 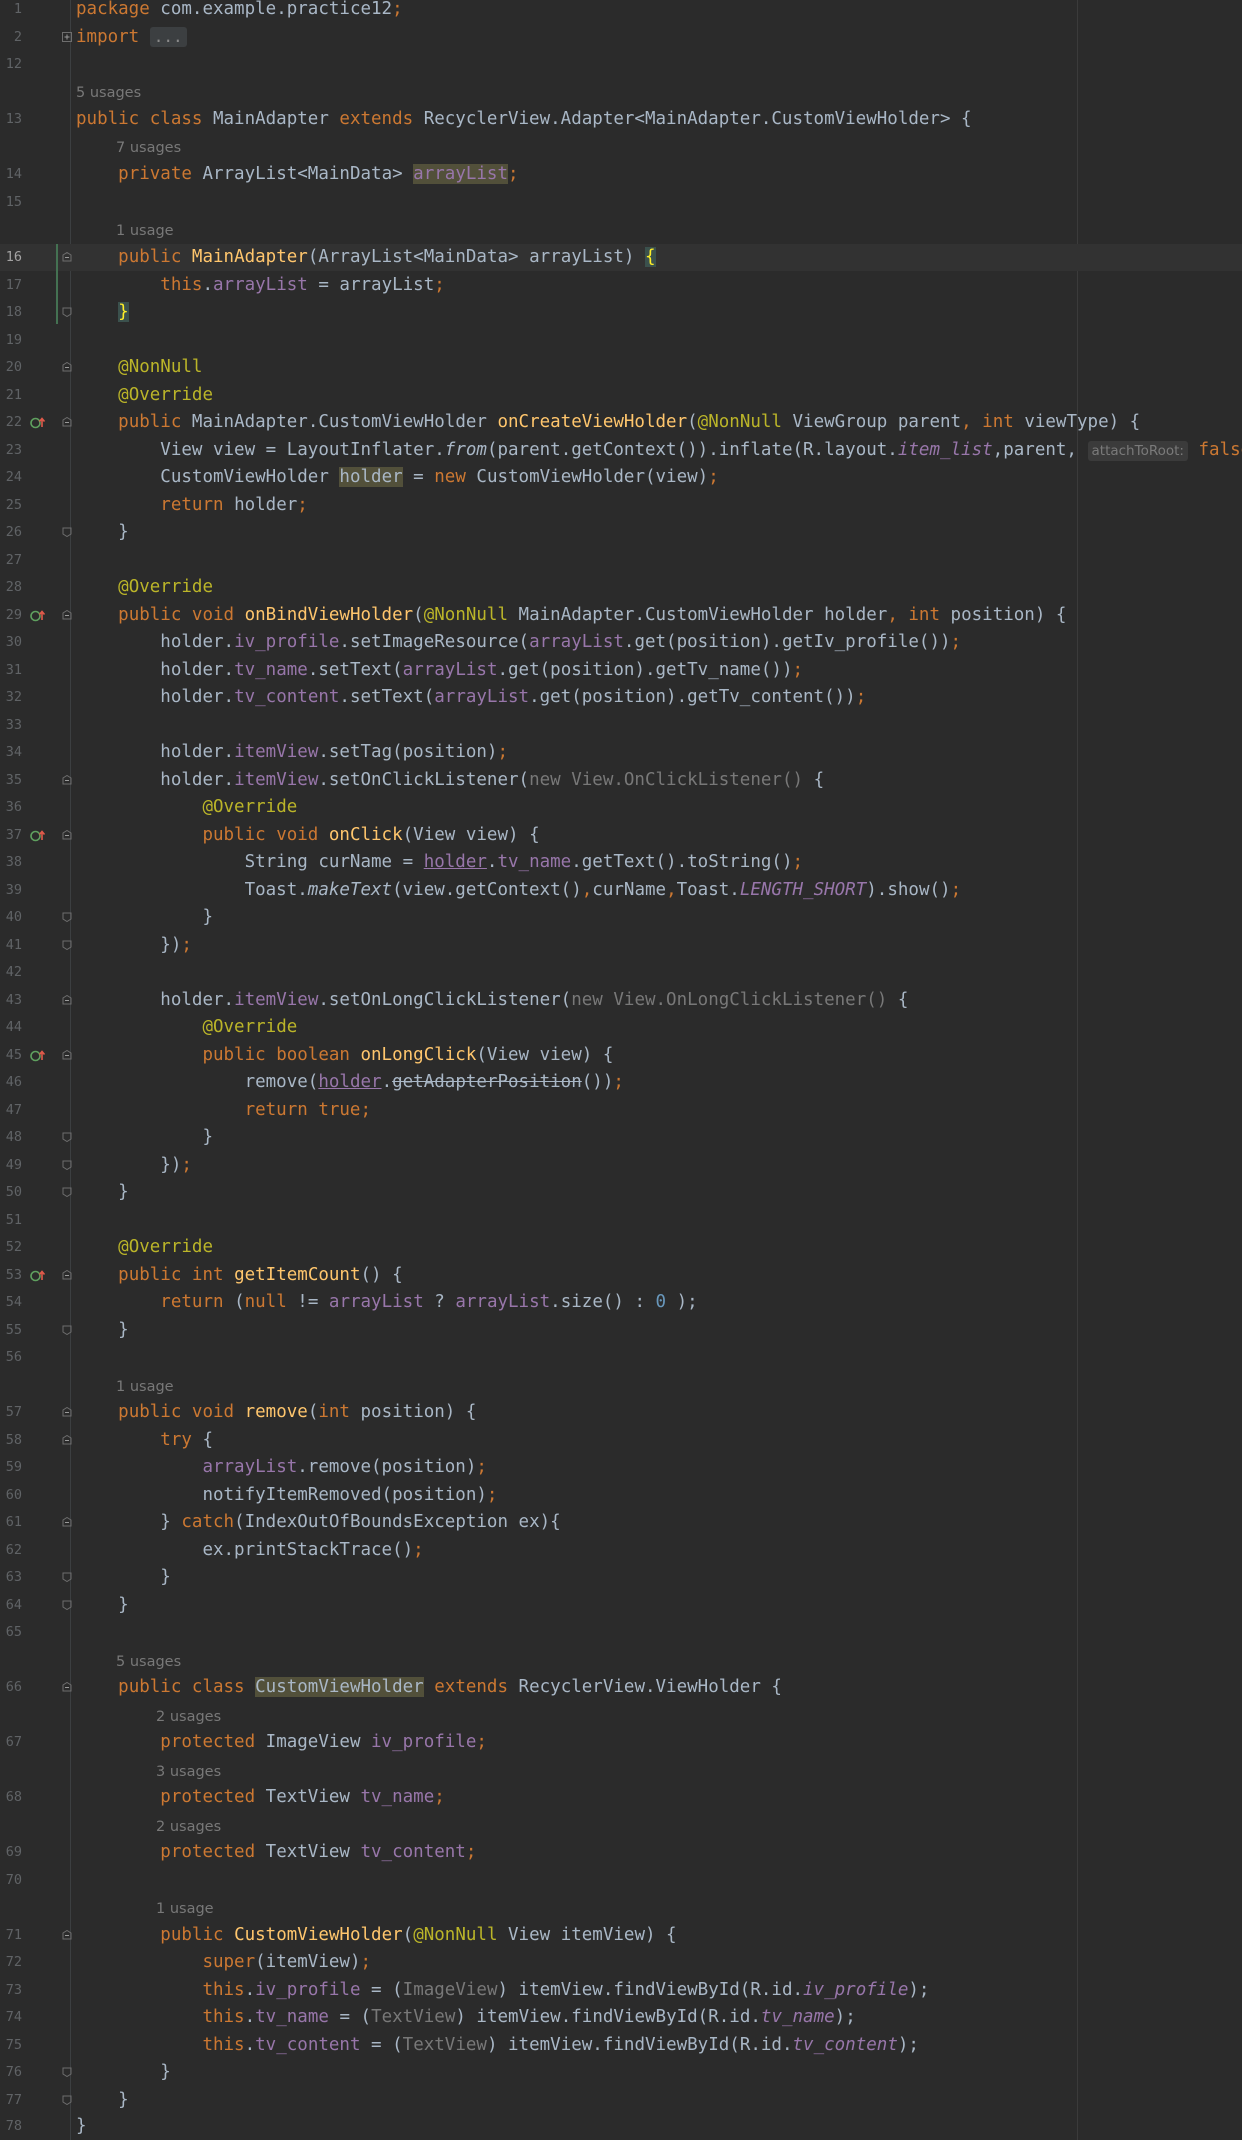 What do you see at coordinates (276, 1412) in the screenshot?
I see `code-text: public void remove(int position) {` at bounding box center [276, 1412].